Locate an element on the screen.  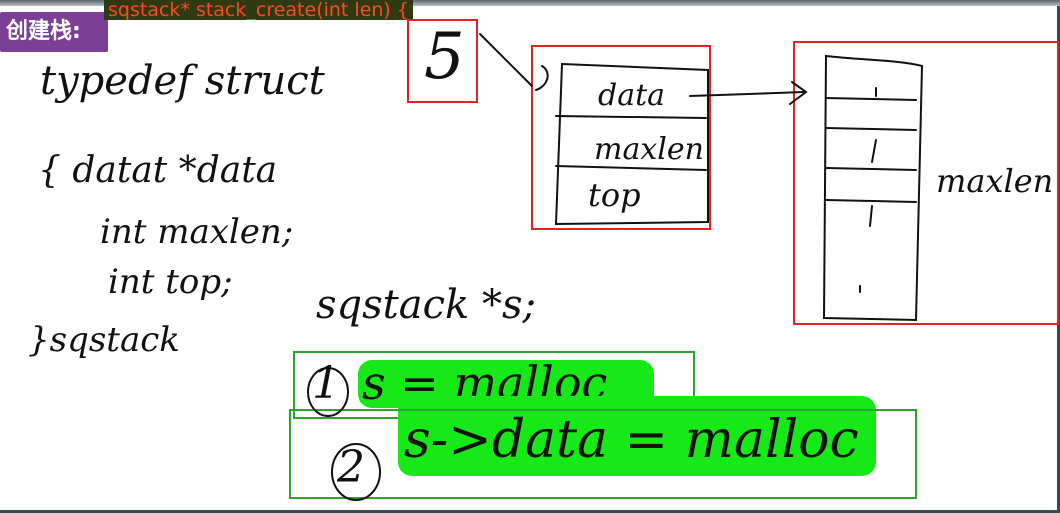
pointer-arrow is located at coordinates (506, 60).